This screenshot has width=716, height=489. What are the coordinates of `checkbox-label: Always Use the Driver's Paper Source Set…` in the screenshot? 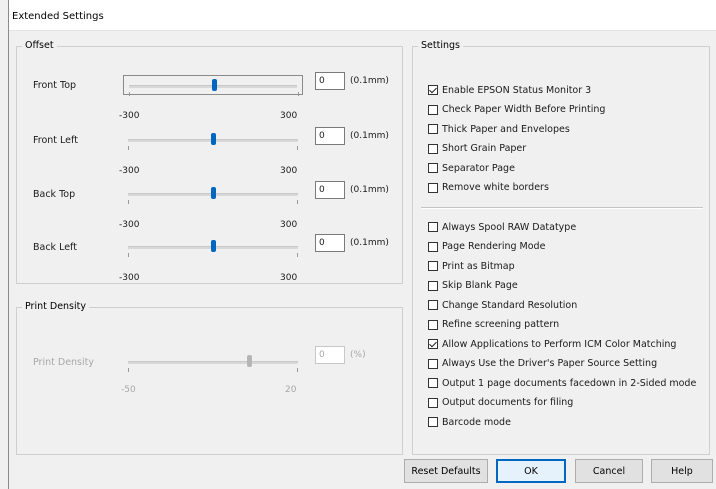 It's located at (550, 363).